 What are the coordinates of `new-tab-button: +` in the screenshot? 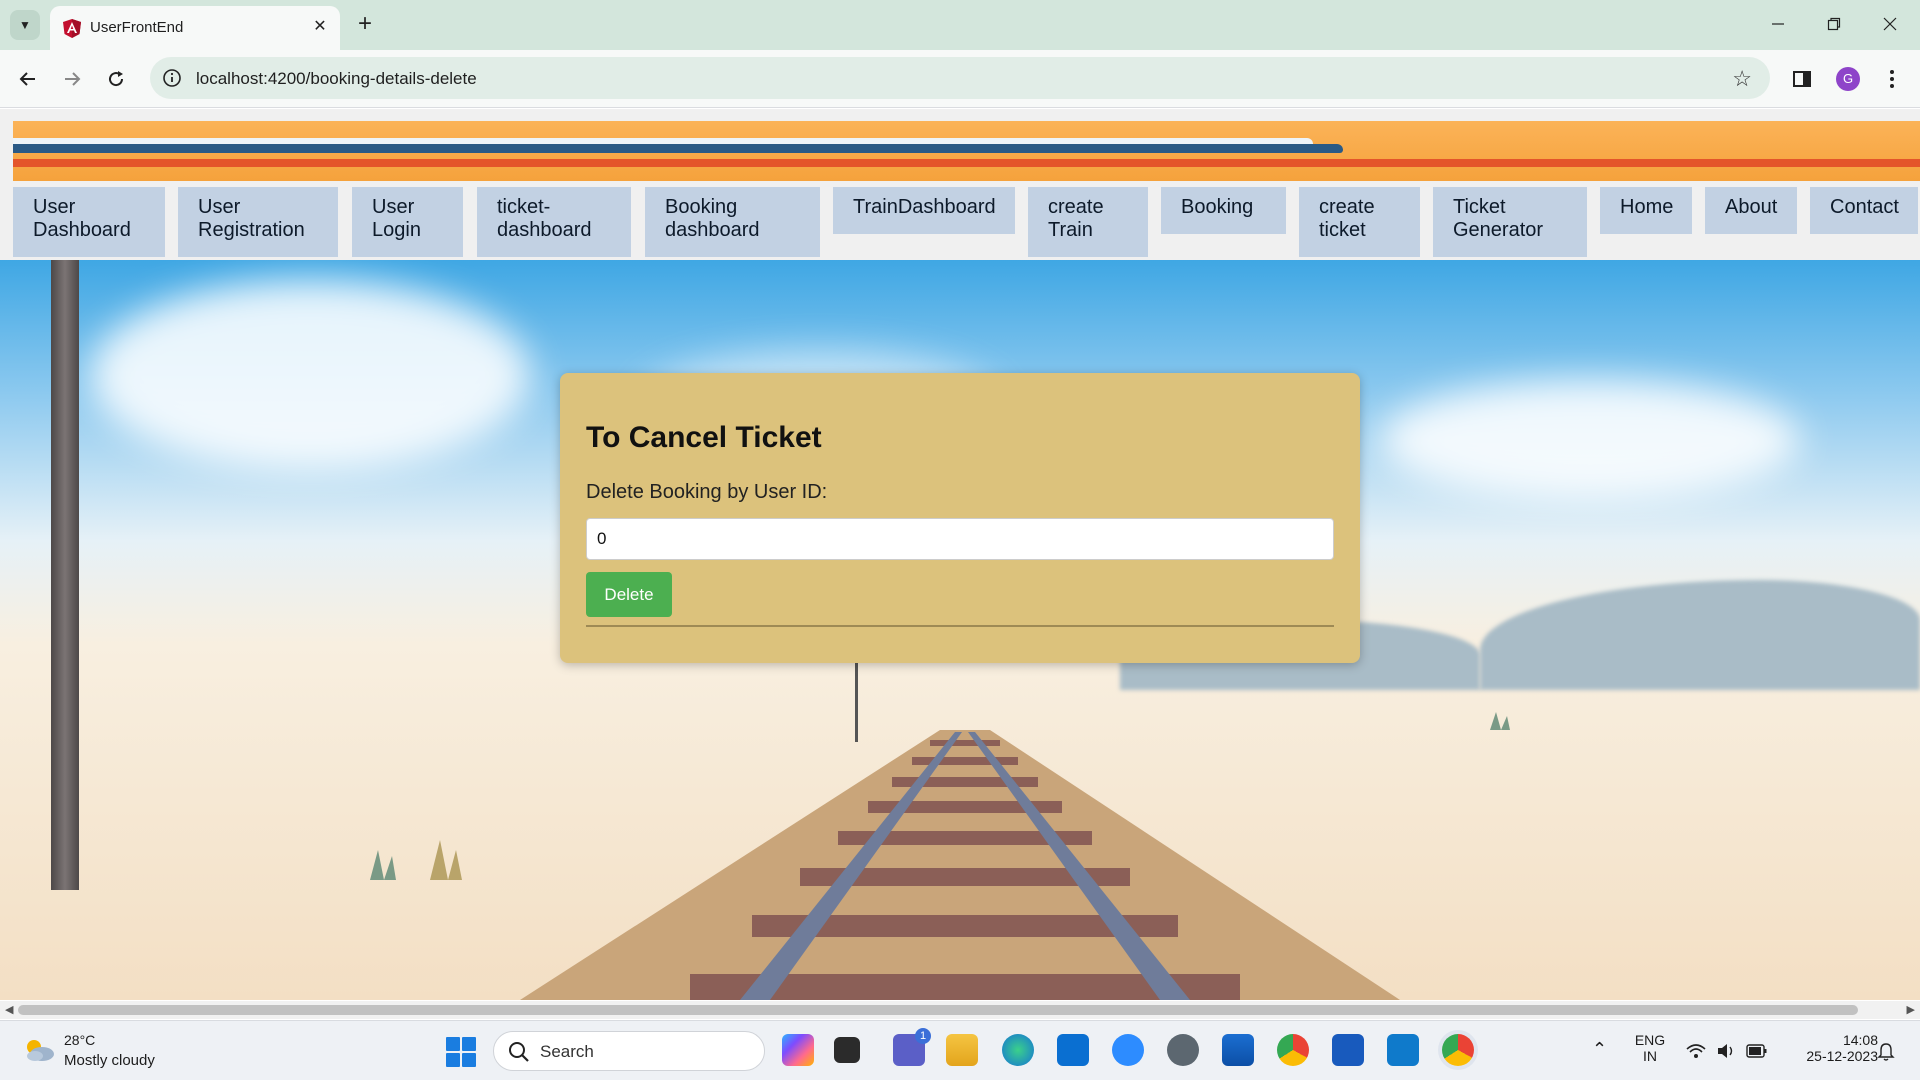 It's located at (365, 25).